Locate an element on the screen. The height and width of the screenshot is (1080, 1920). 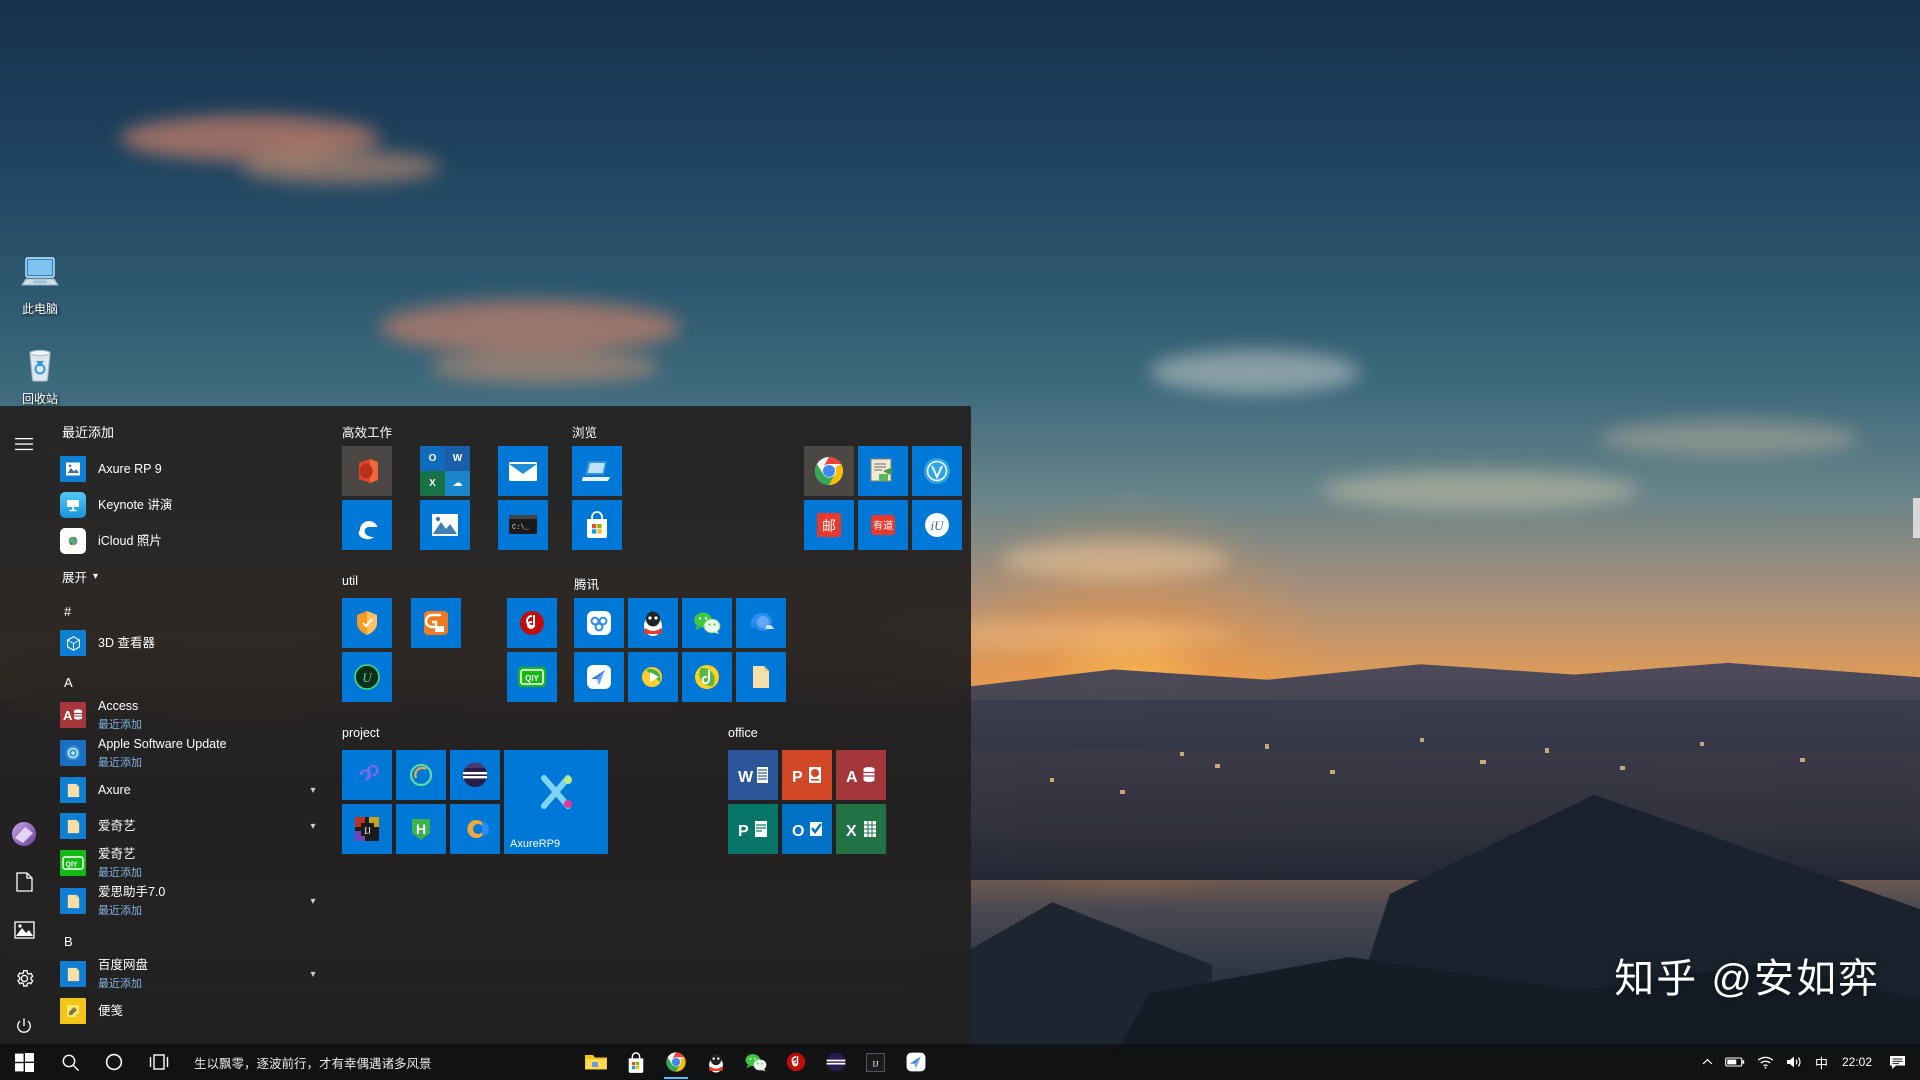
qq-tile is located at coordinates (653, 623).